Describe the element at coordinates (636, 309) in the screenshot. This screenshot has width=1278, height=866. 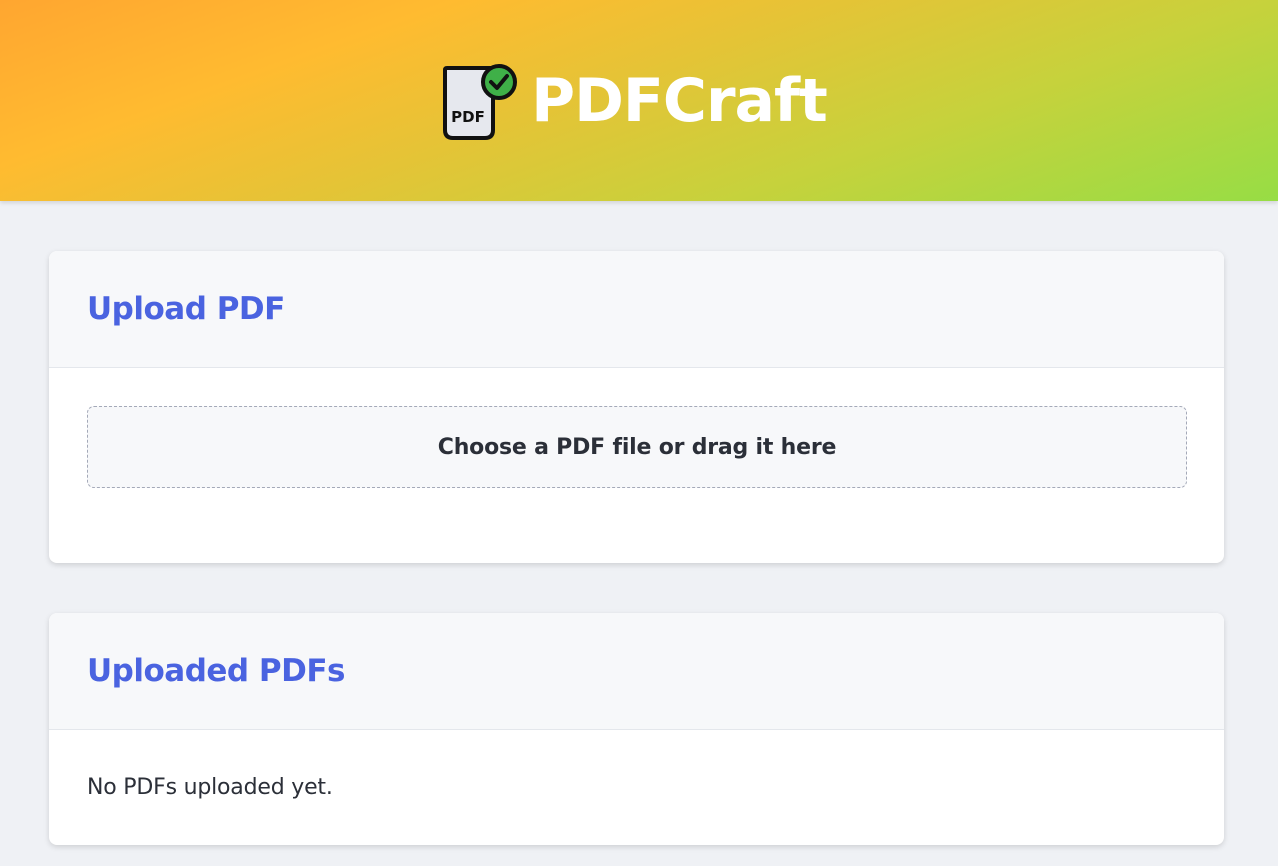
I see `upload-card-header: Upload PDF` at that location.